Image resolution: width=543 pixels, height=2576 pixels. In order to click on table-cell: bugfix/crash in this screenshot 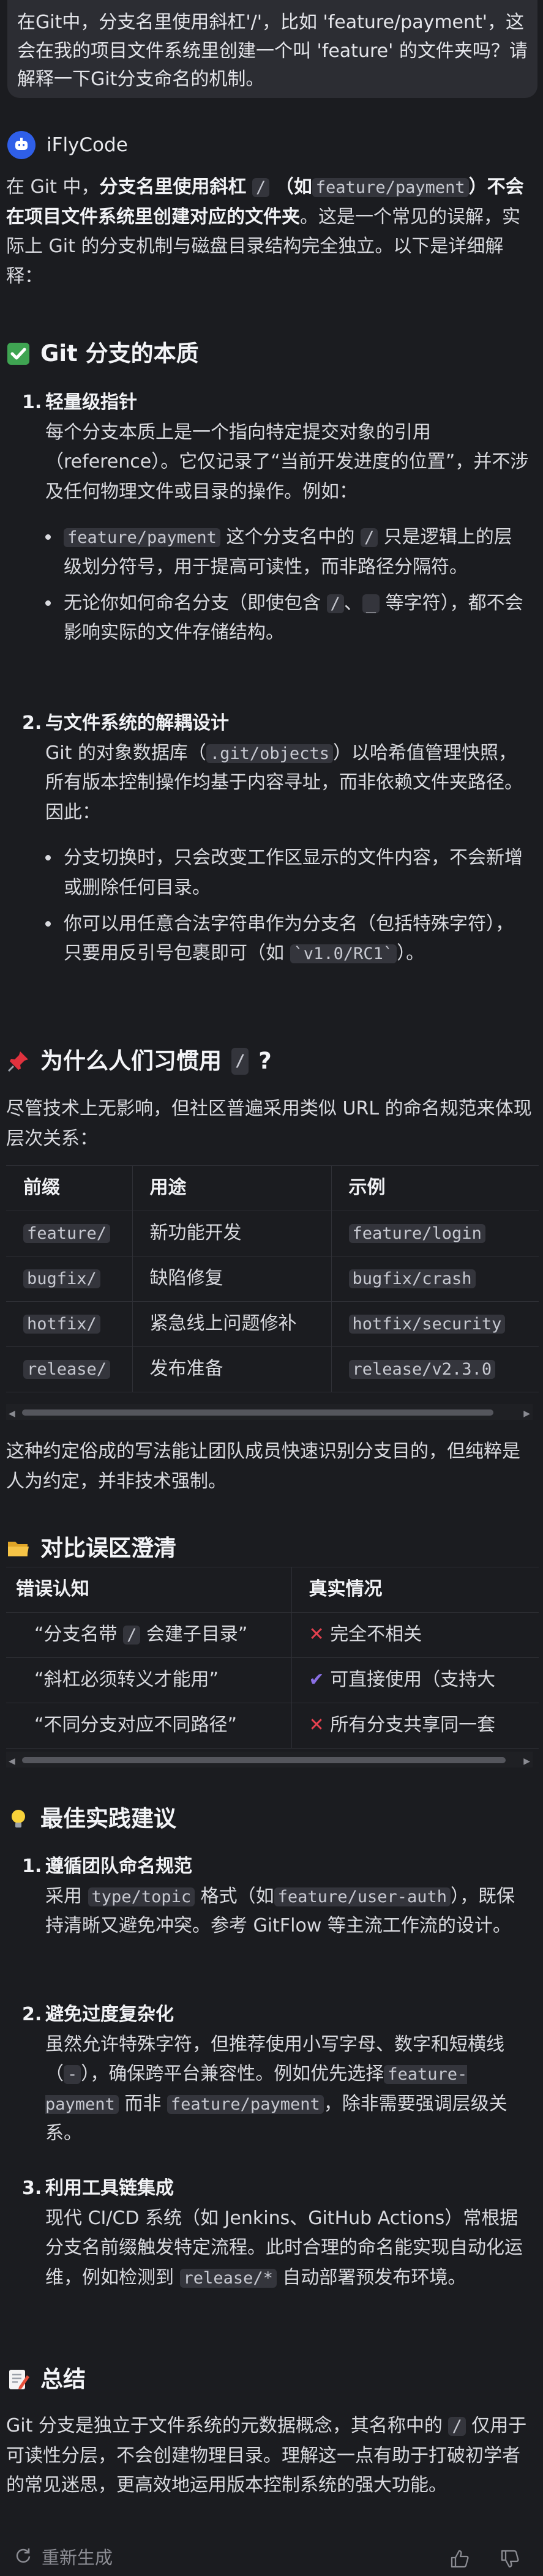, I will do `click(435, 1279)`.